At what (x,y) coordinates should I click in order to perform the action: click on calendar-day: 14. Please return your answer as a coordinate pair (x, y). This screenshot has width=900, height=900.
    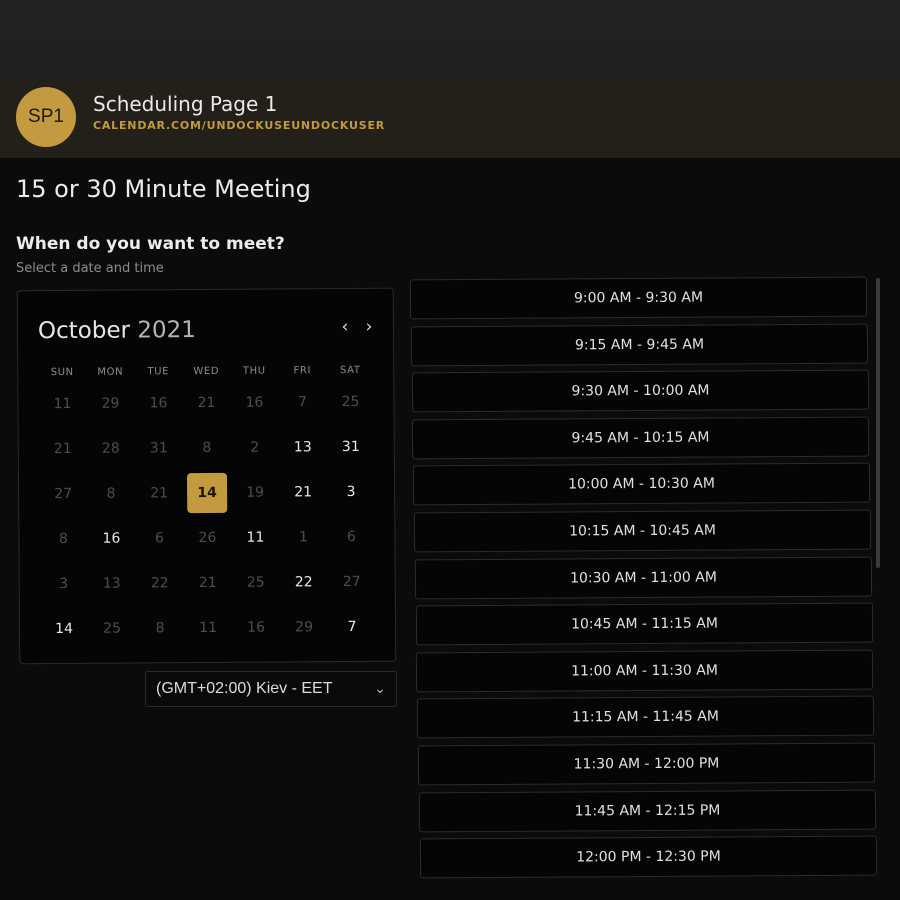
    Looking at the image, I should click on (64, 628).